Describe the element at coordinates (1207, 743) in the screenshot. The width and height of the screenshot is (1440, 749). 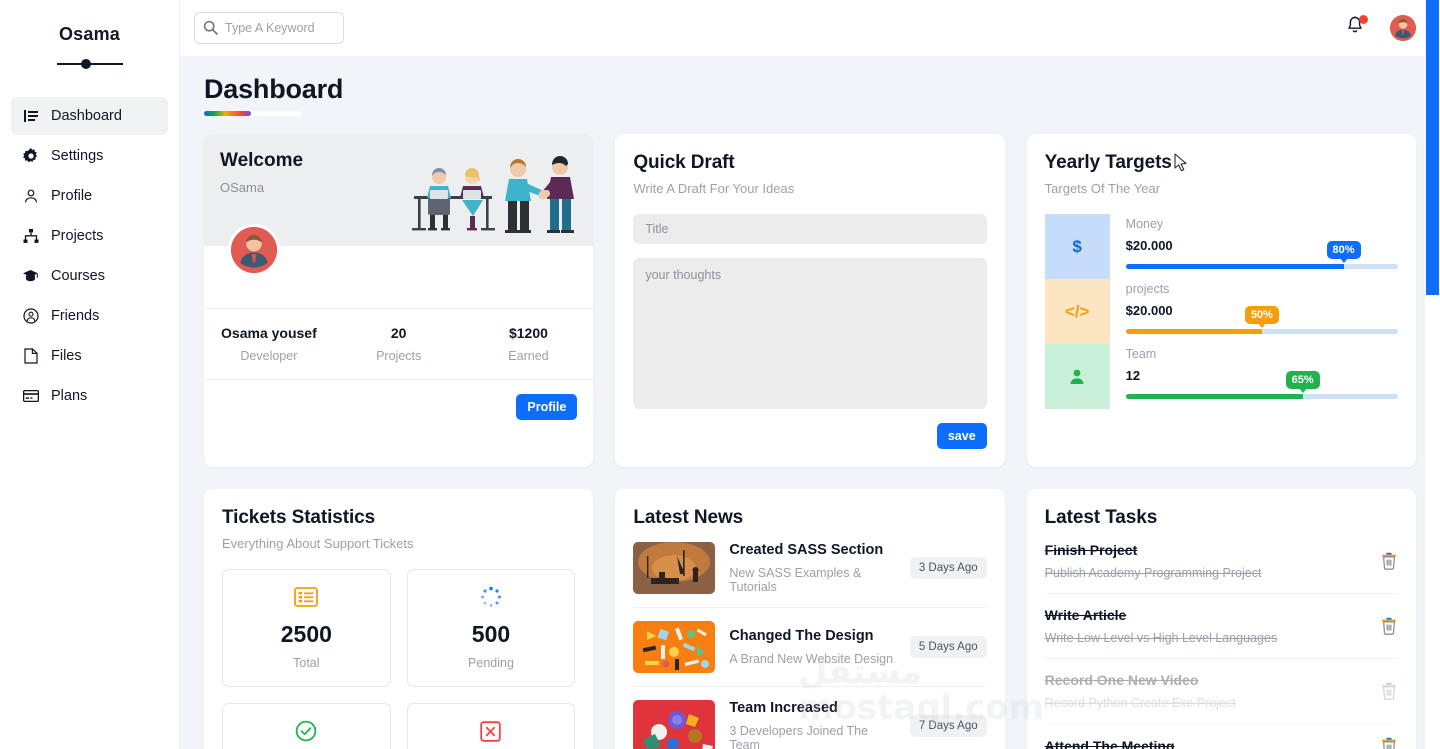
I see `task-text: Attend The Meeting` at that location.